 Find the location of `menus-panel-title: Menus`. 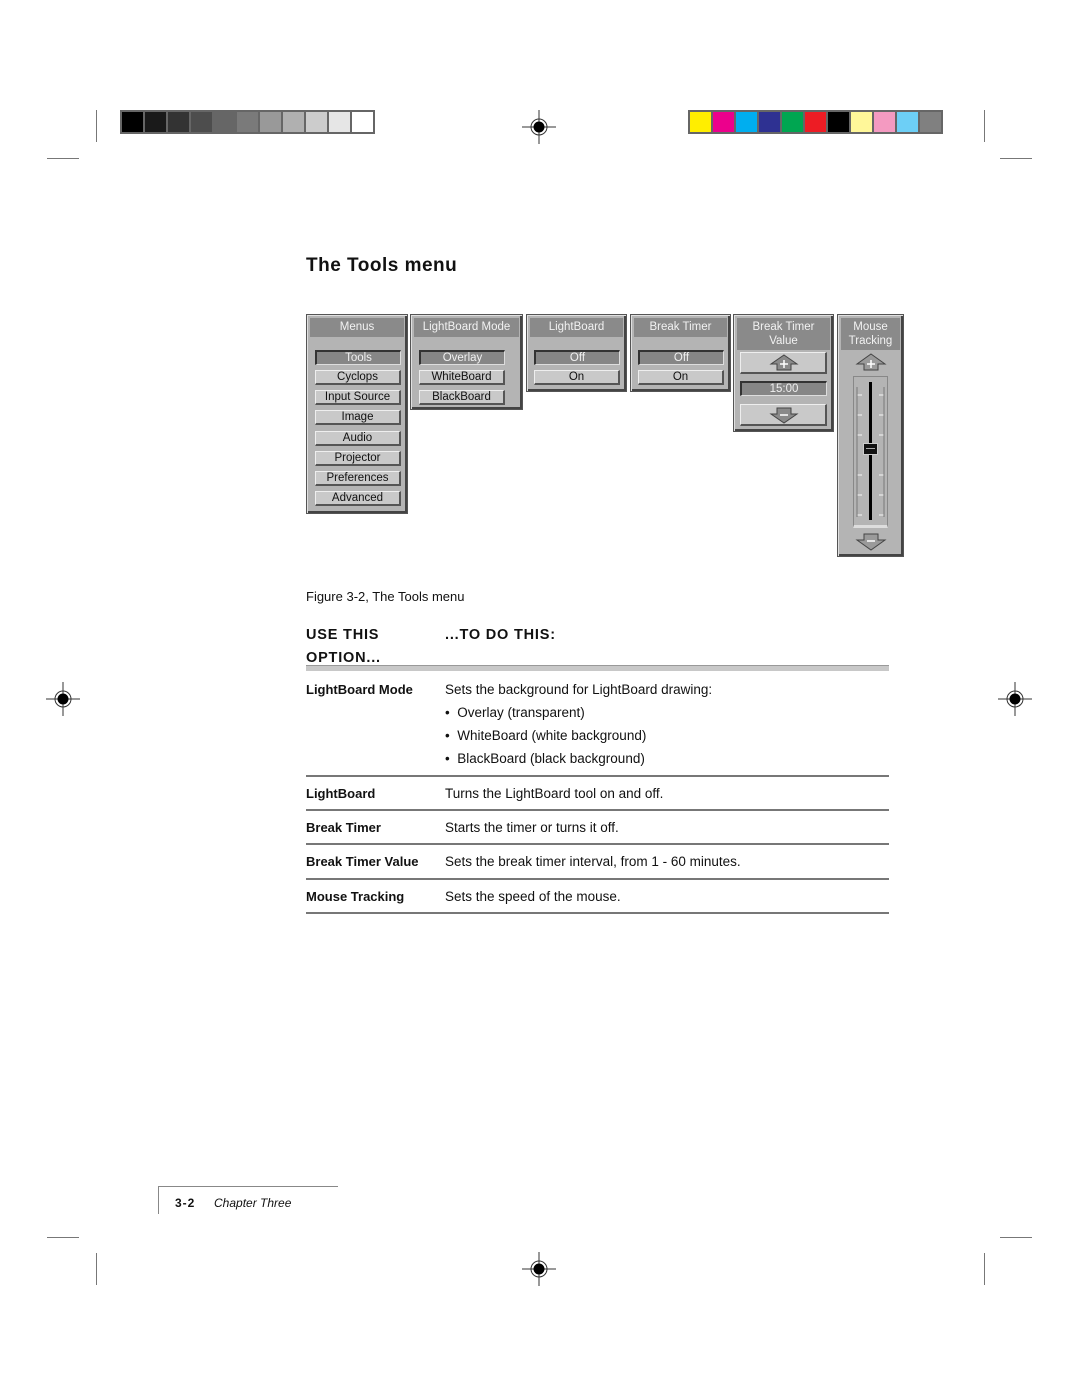

menus-panel-title: Menus is located at coordinates (357, 327).